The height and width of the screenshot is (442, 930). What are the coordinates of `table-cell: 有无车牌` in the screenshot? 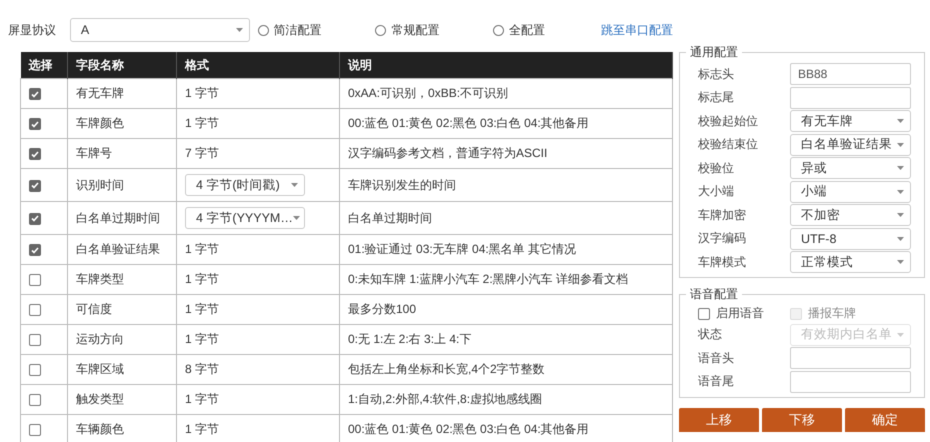 It's located at (100, 93).